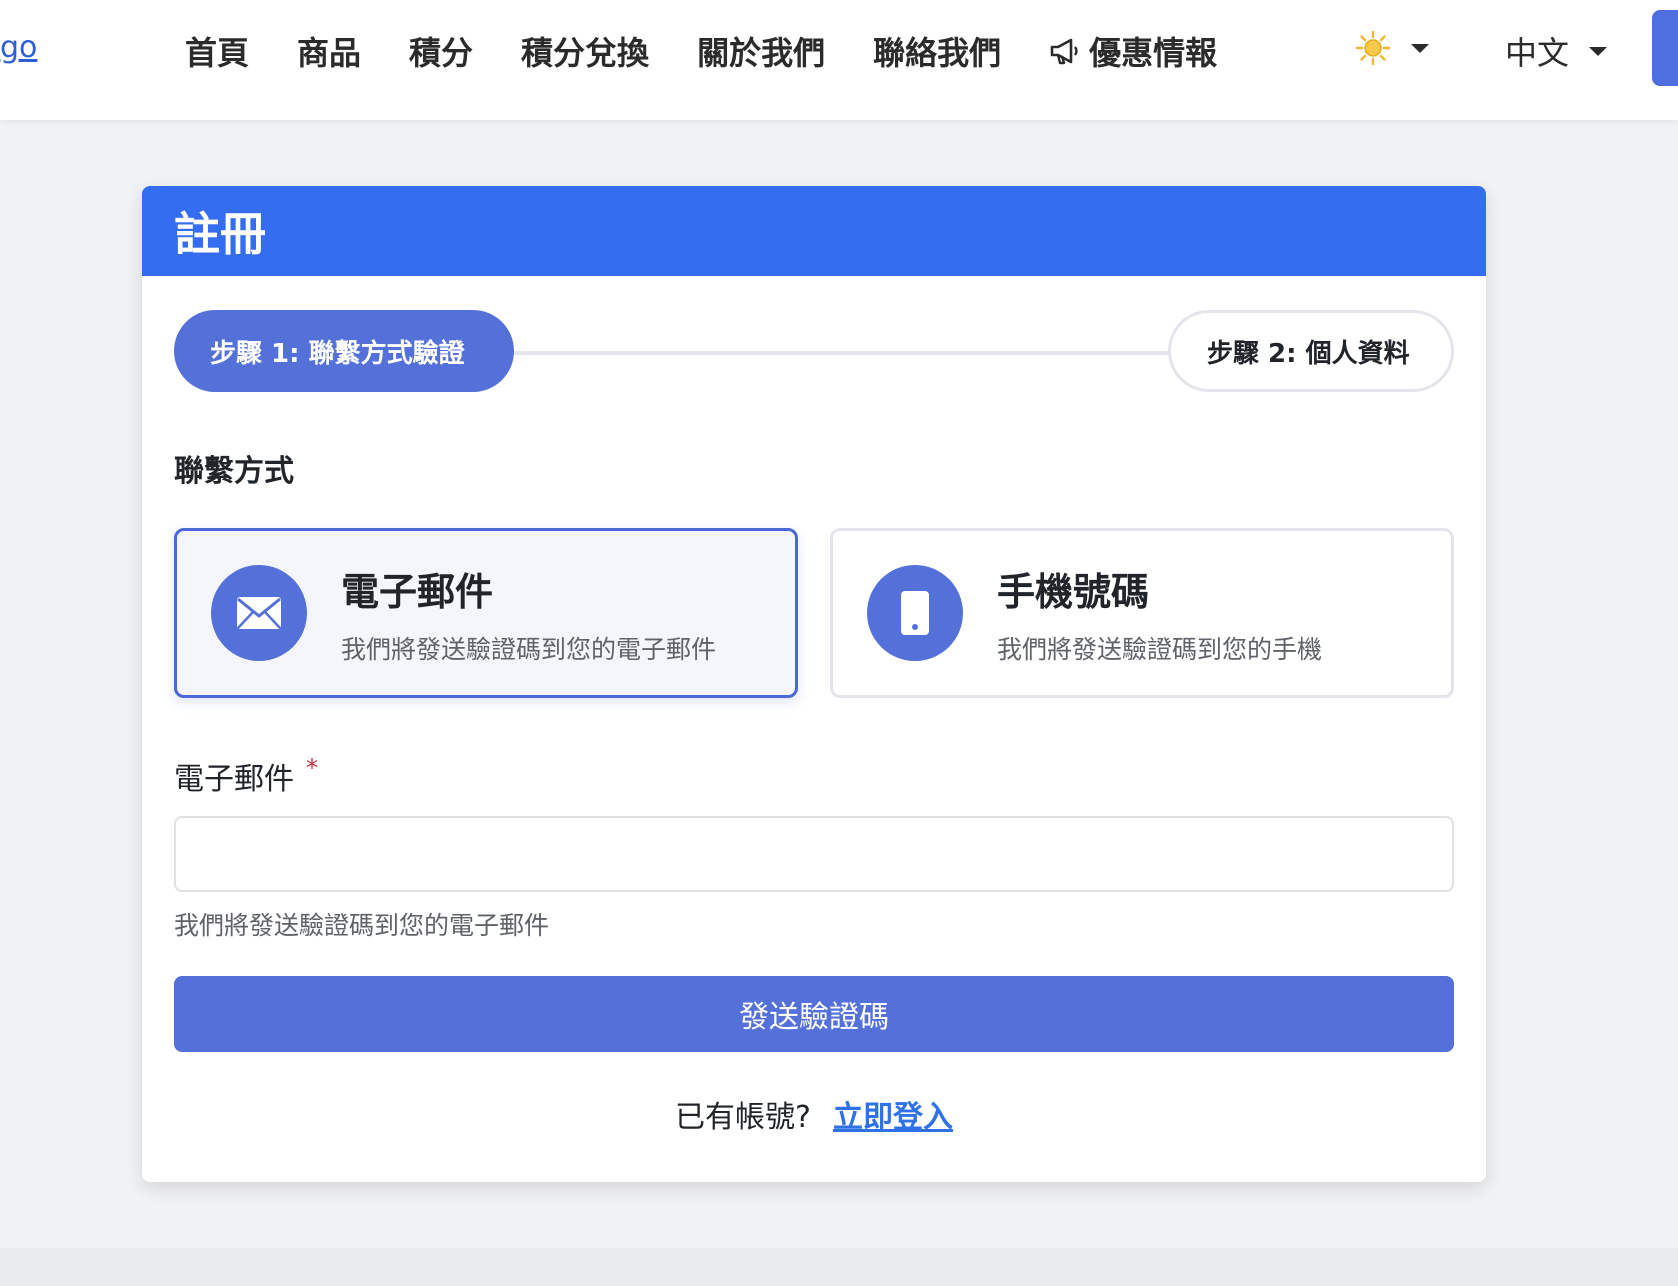 The image size is (1678, 1286). Describe the element at coordinates (1373, 48) in the screenshot. I see `sun-icon` at that location.